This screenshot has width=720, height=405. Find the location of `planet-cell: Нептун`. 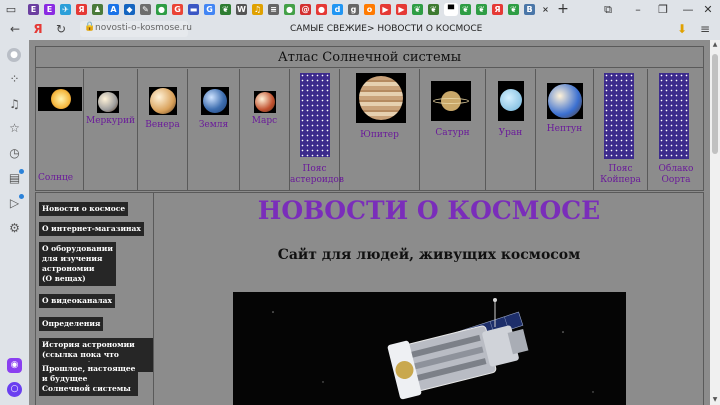

planet-cell: Нептун is located at coordinates (565, 129).